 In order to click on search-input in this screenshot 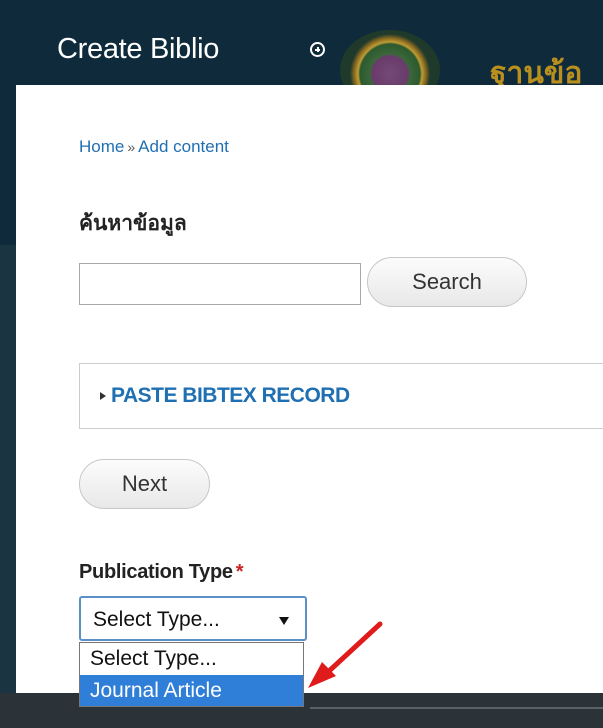, I will do `click(220, 284)`.